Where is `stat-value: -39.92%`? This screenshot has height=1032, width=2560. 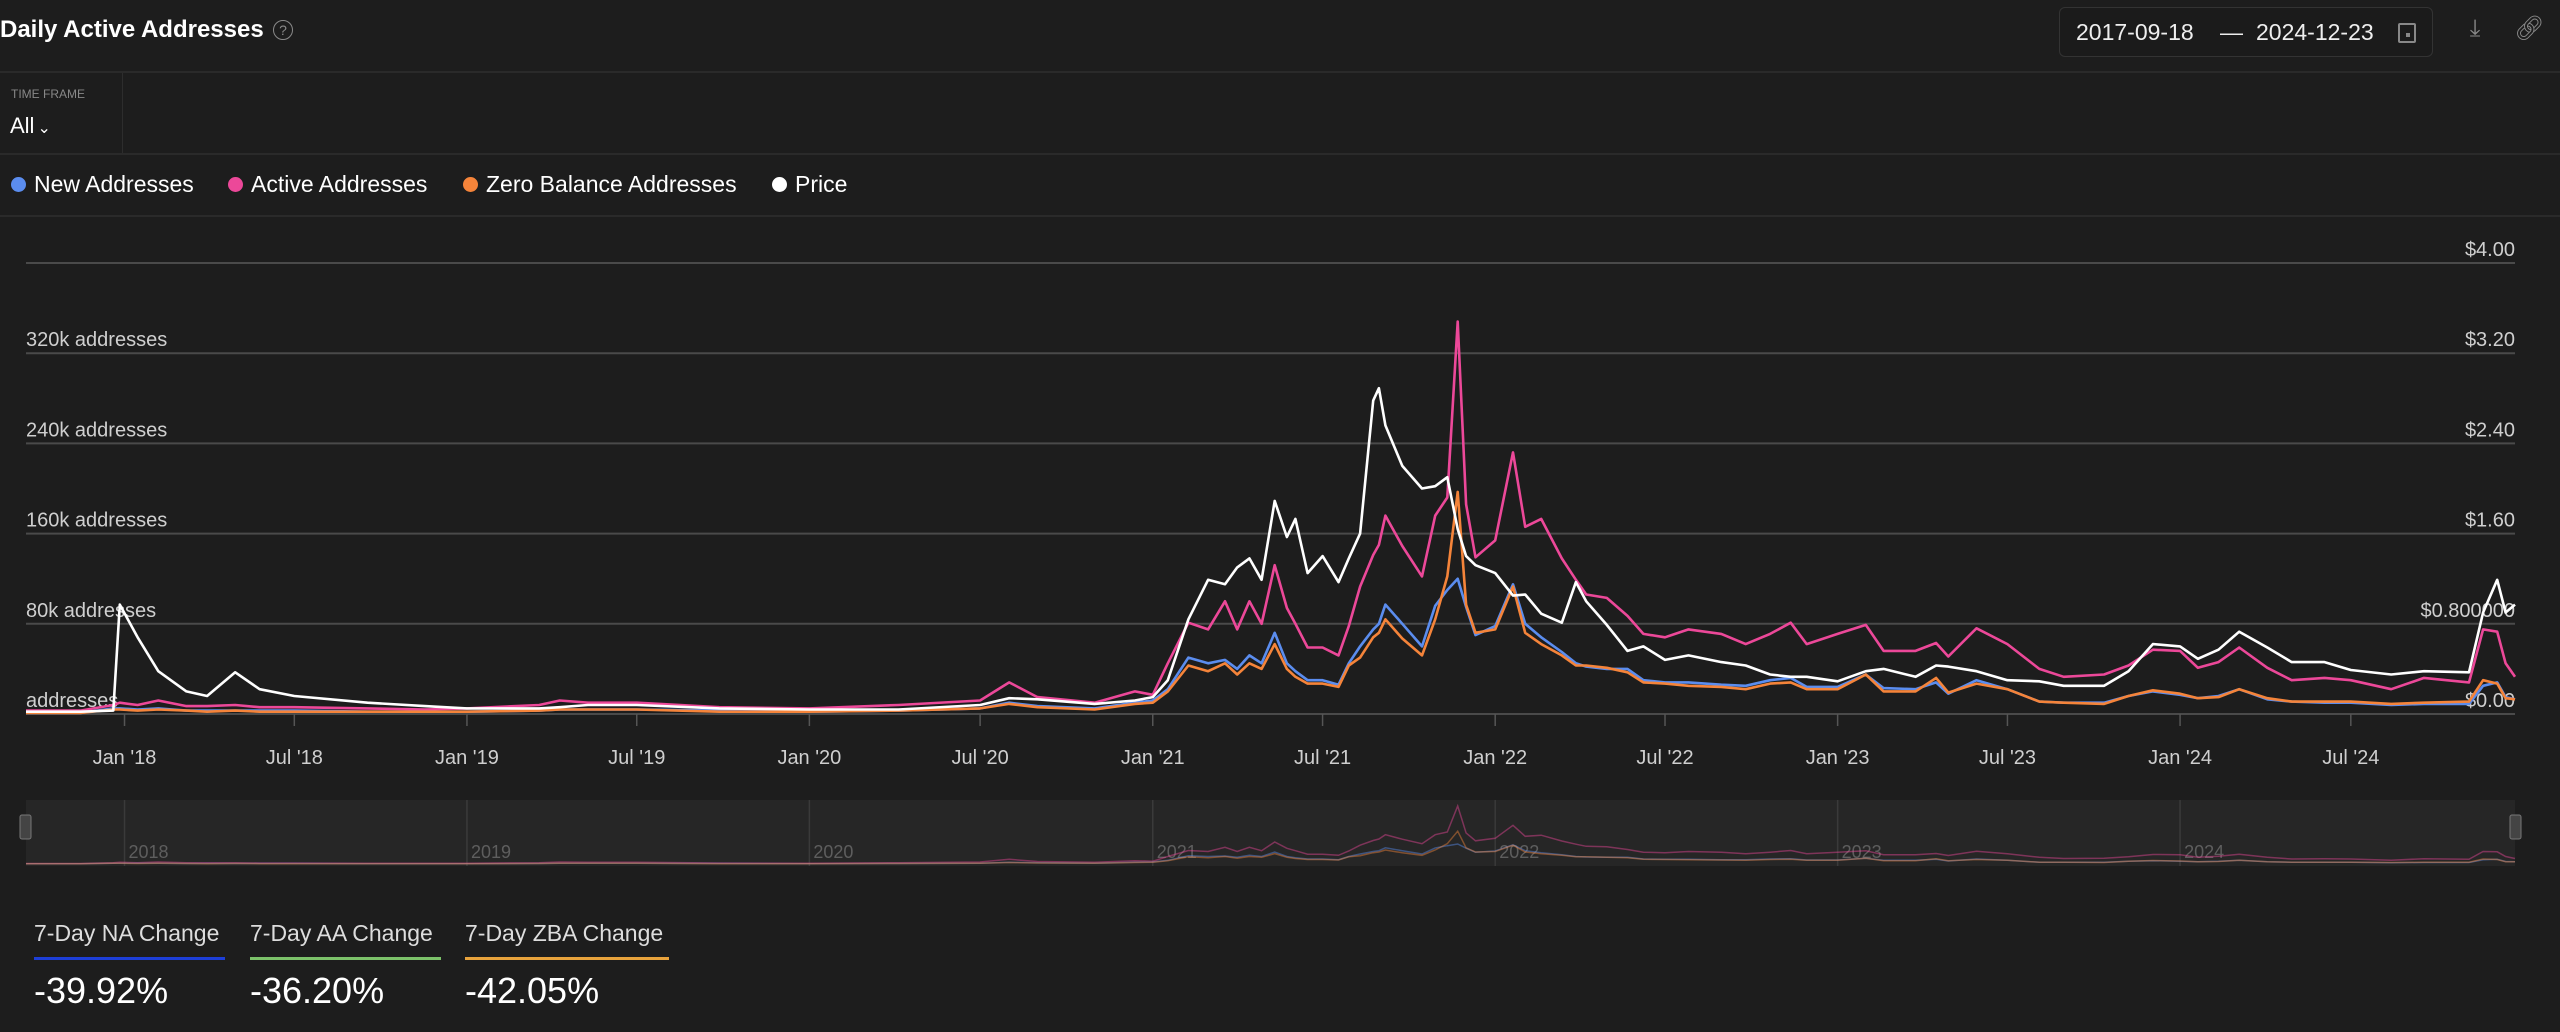 stat-value: -39.92% is located at coordinates (101, 990).